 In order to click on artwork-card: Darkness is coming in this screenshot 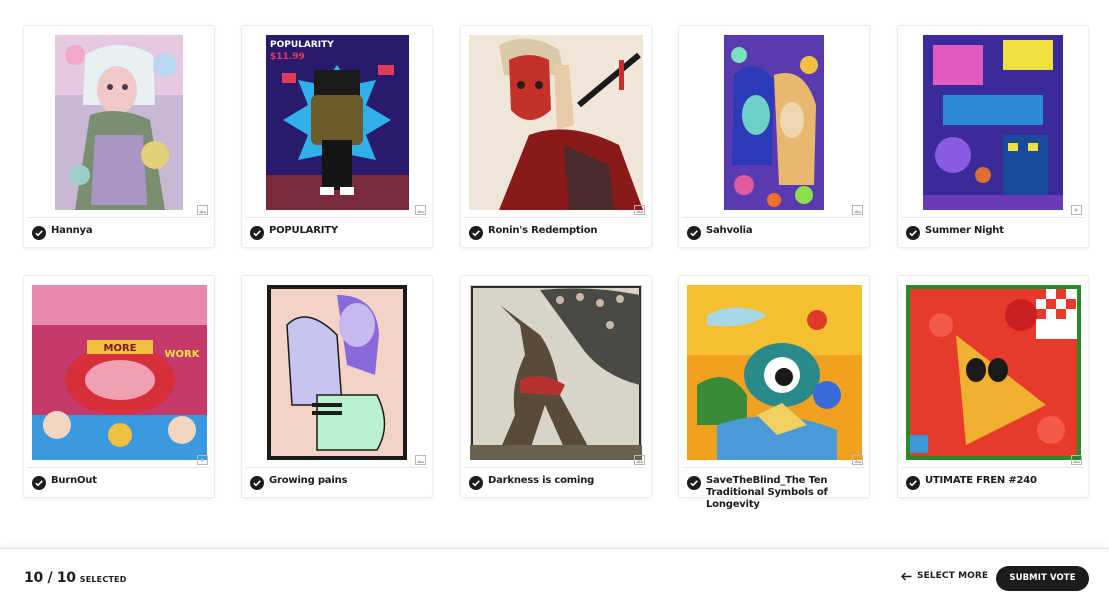, I will do `click(556, 386)`.